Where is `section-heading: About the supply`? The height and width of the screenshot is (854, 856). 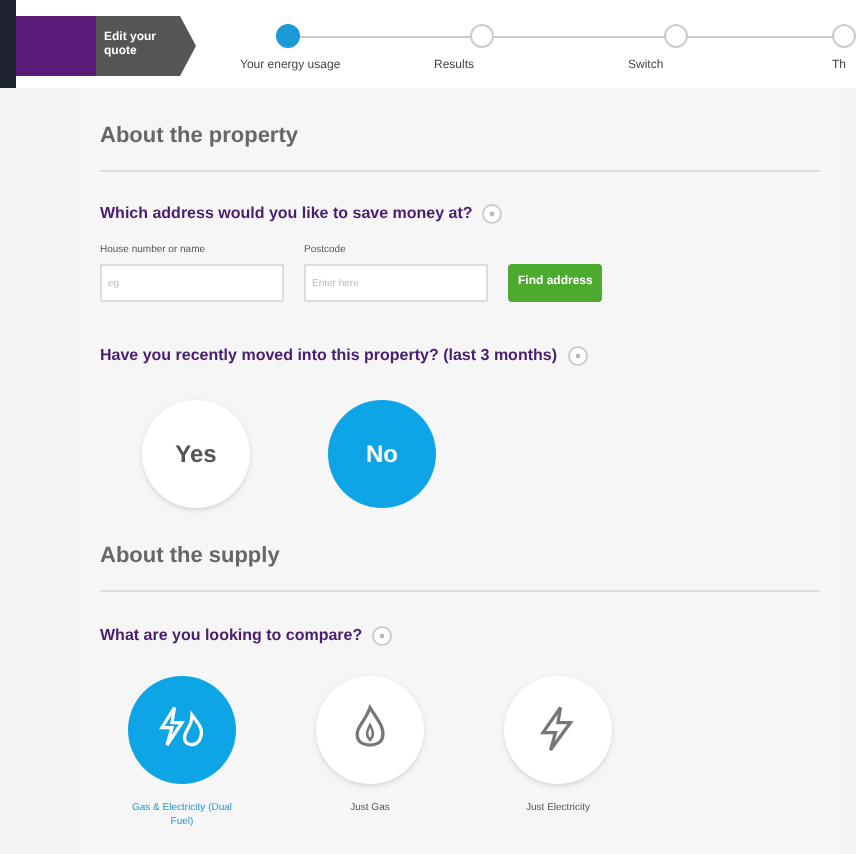
section-heading: About the supply is located at coordinates (191, 557).